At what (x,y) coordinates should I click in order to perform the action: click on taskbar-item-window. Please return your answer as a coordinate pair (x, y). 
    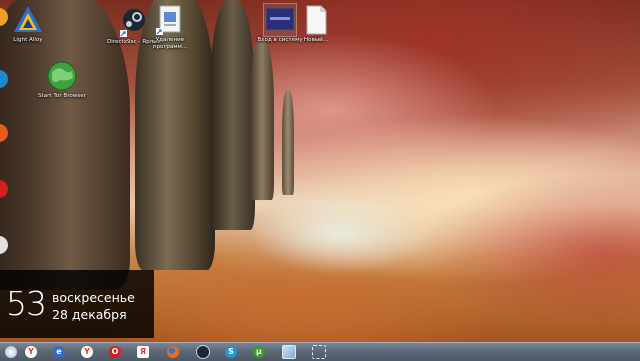
    Looking at the image, I should click on (289, 351).